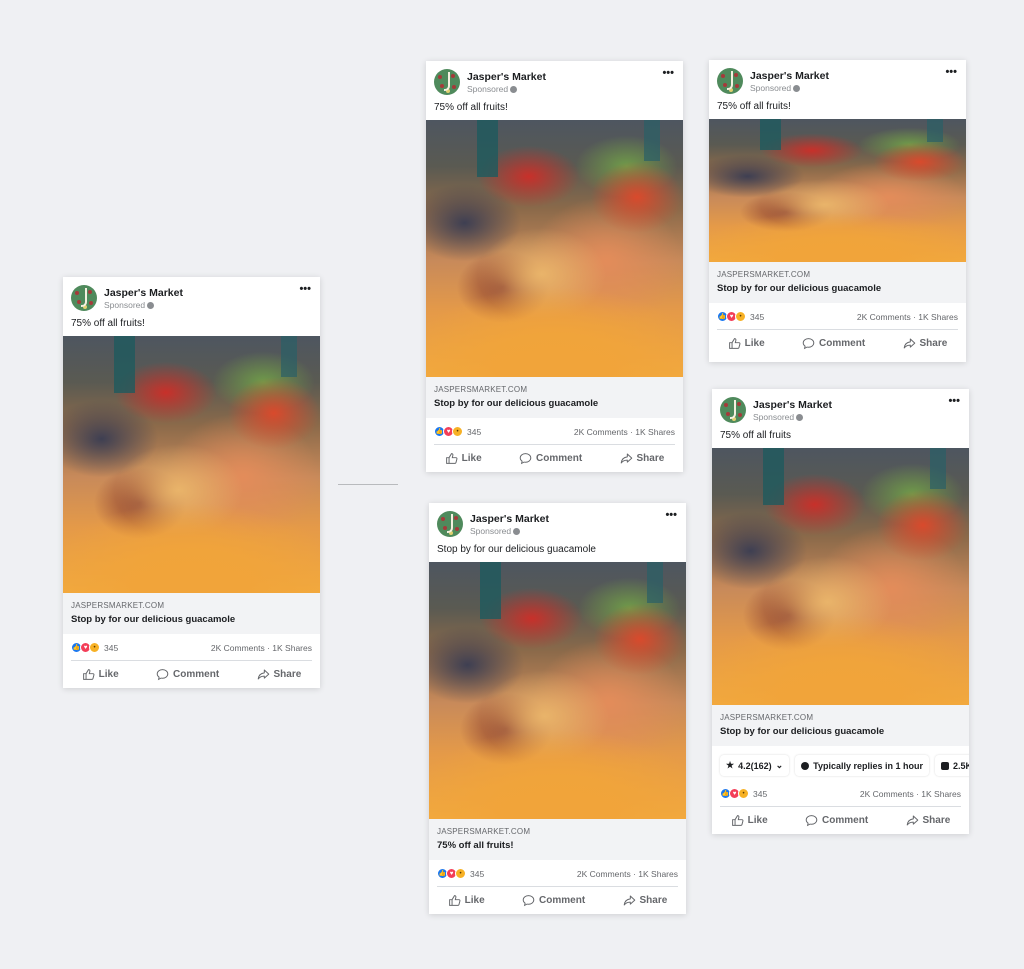 This screenshot has width=1024, height=969. What do you see at coordinates (952, 765) in the screenshot?
I see `followers-chip: 2.5K pe` at bounding box center [952, 765].